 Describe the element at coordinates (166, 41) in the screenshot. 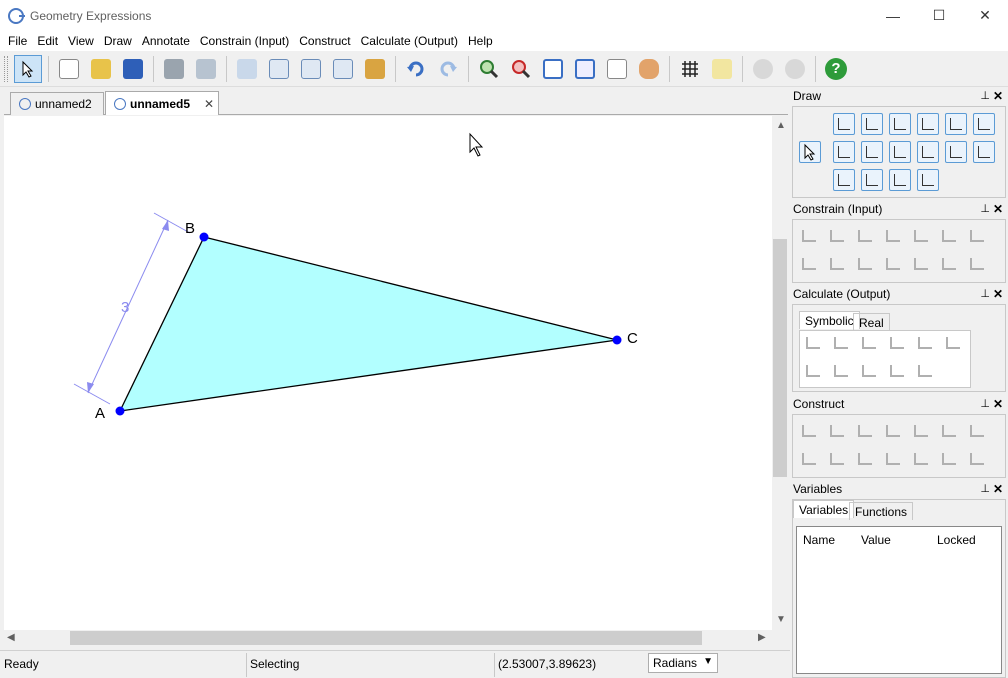

I see `menu-annotate: Annotate` at that location.